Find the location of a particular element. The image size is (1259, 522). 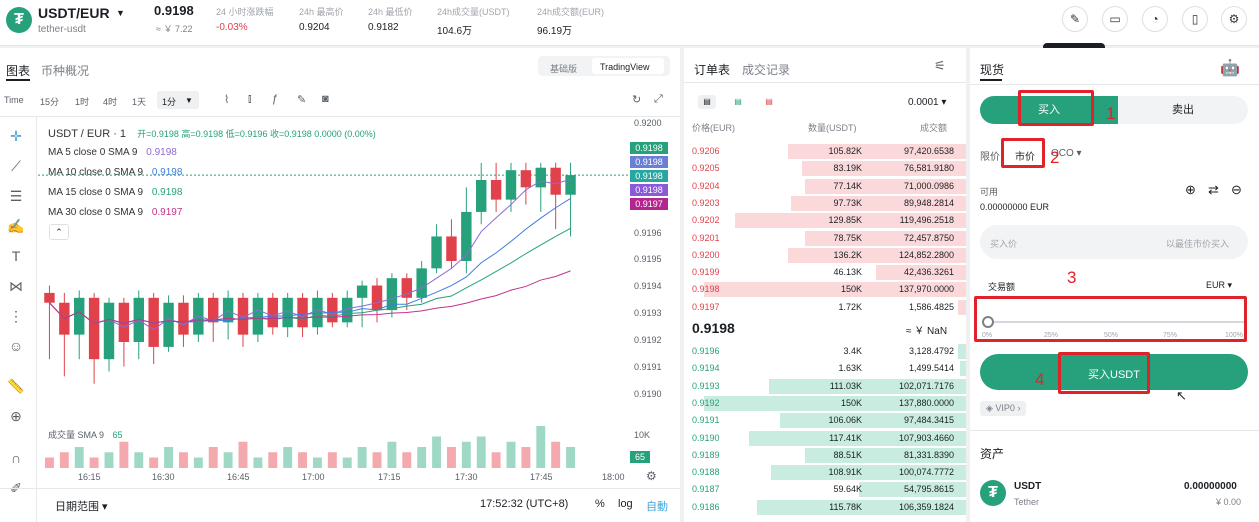

book-settings-icon: ⚟ is located at coordinates (940, 66).